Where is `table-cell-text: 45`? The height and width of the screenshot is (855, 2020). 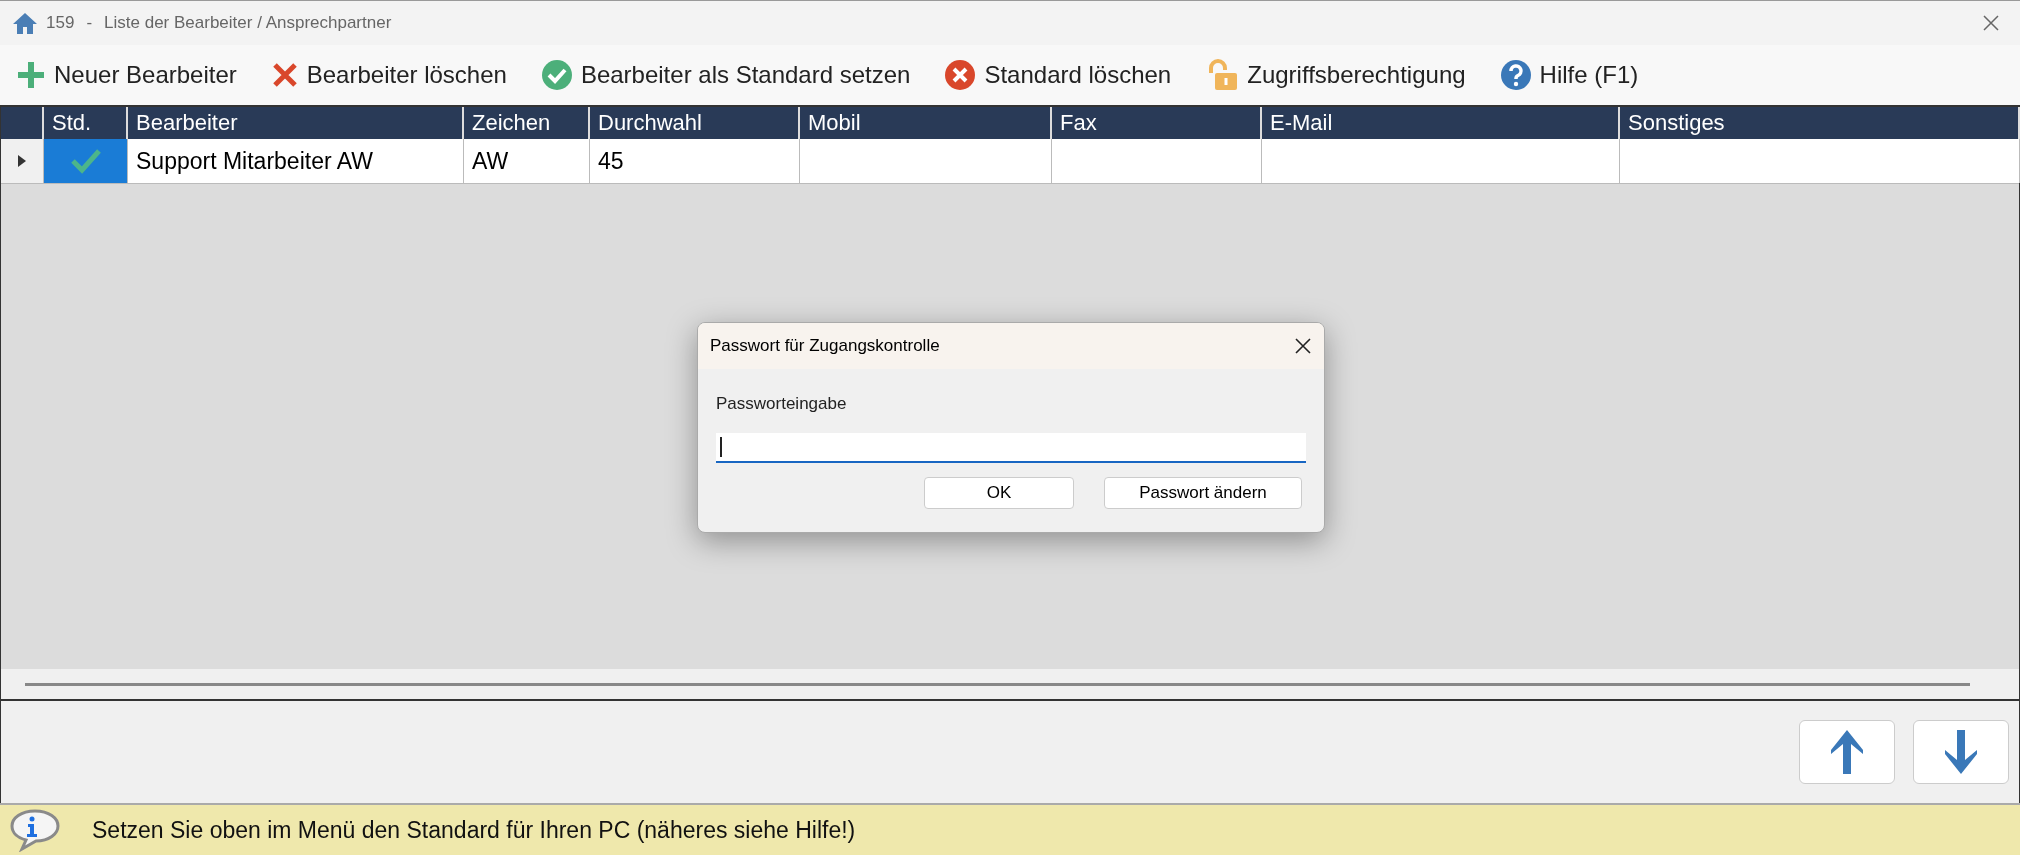 table-cell-text: 45 is located at coordinates (611, 161).